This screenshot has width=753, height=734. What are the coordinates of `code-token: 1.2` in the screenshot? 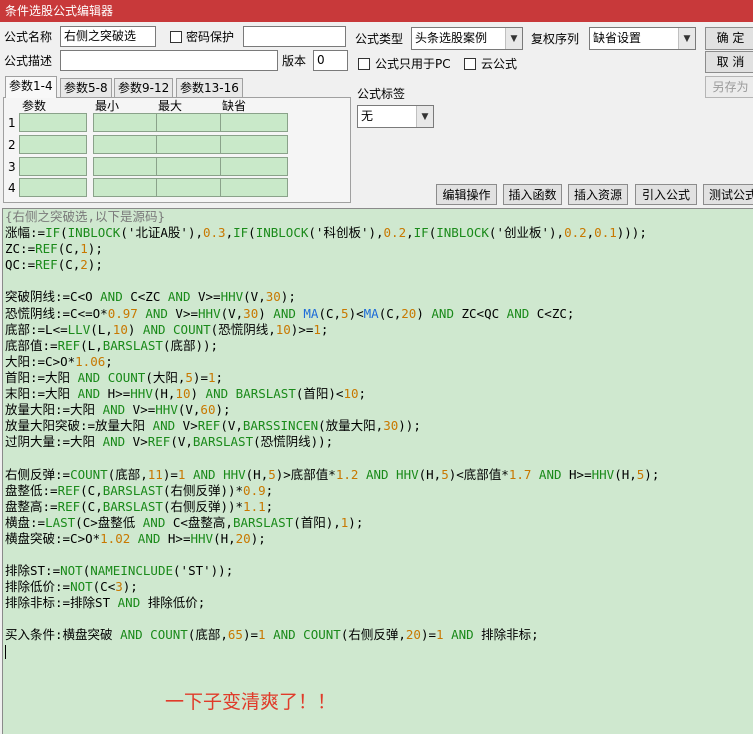 It's located at (347, 474).